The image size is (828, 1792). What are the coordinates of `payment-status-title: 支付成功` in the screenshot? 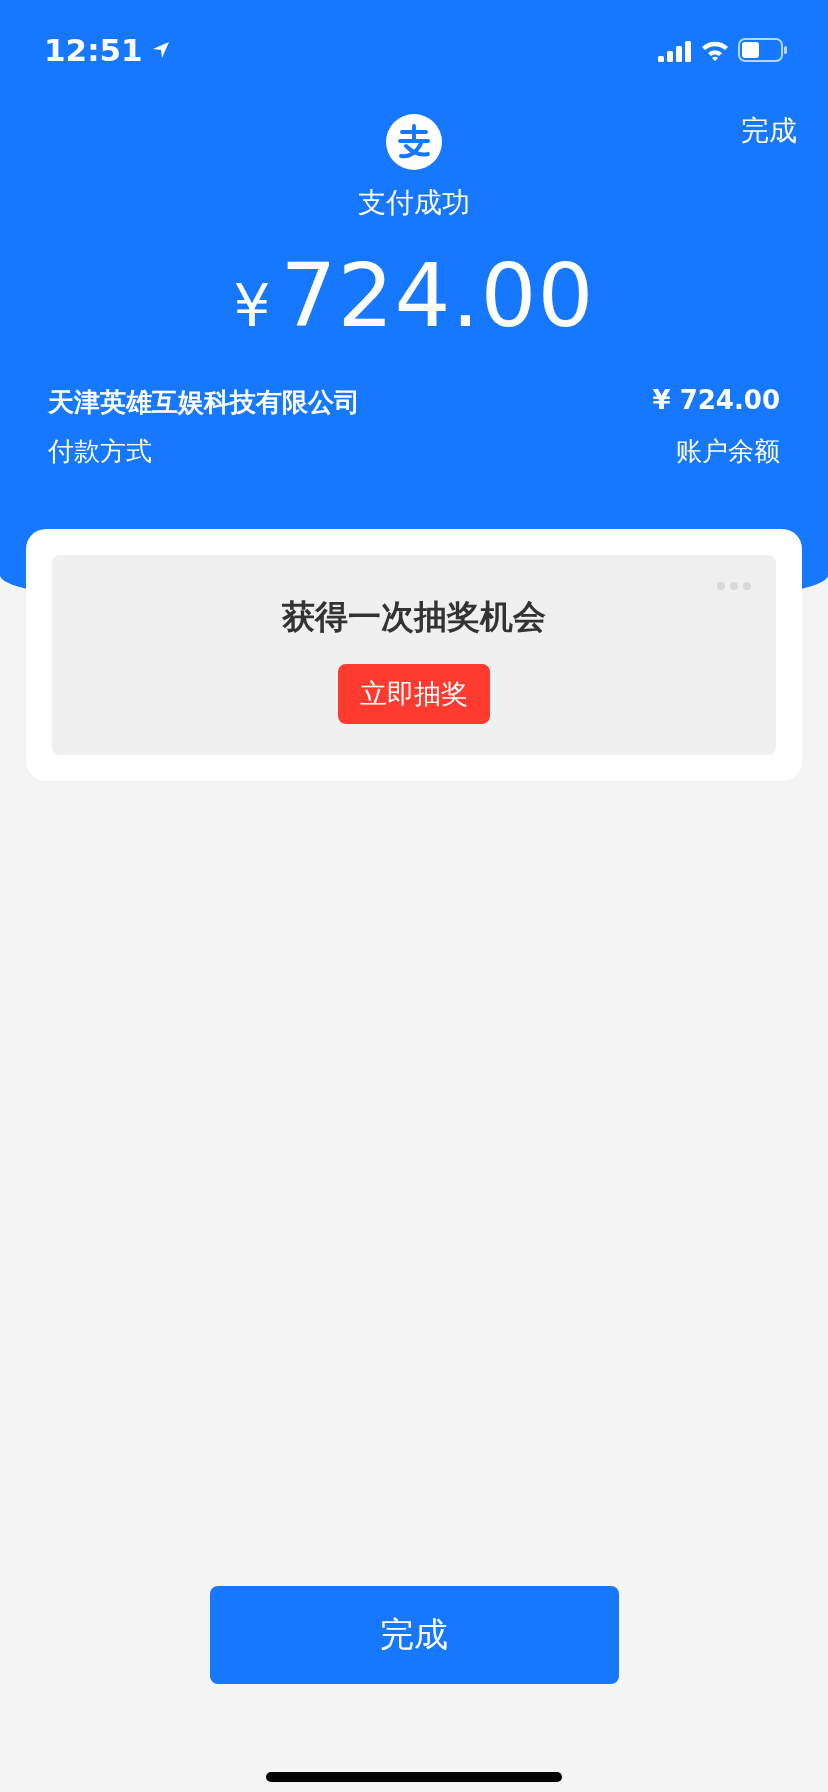 It's located at (414, 203).